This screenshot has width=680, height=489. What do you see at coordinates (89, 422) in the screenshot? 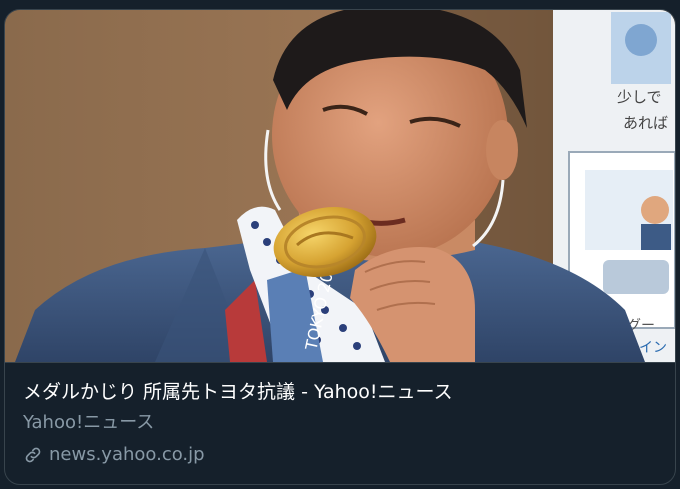
I see `card-source: Yahoo!ニュース` at bounding box center [89, 422].